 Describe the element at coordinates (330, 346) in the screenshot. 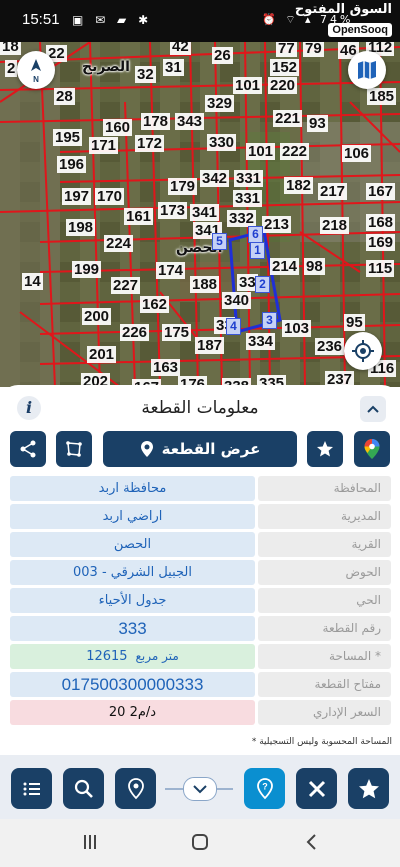

I see `parcel-number: 236` at that location.